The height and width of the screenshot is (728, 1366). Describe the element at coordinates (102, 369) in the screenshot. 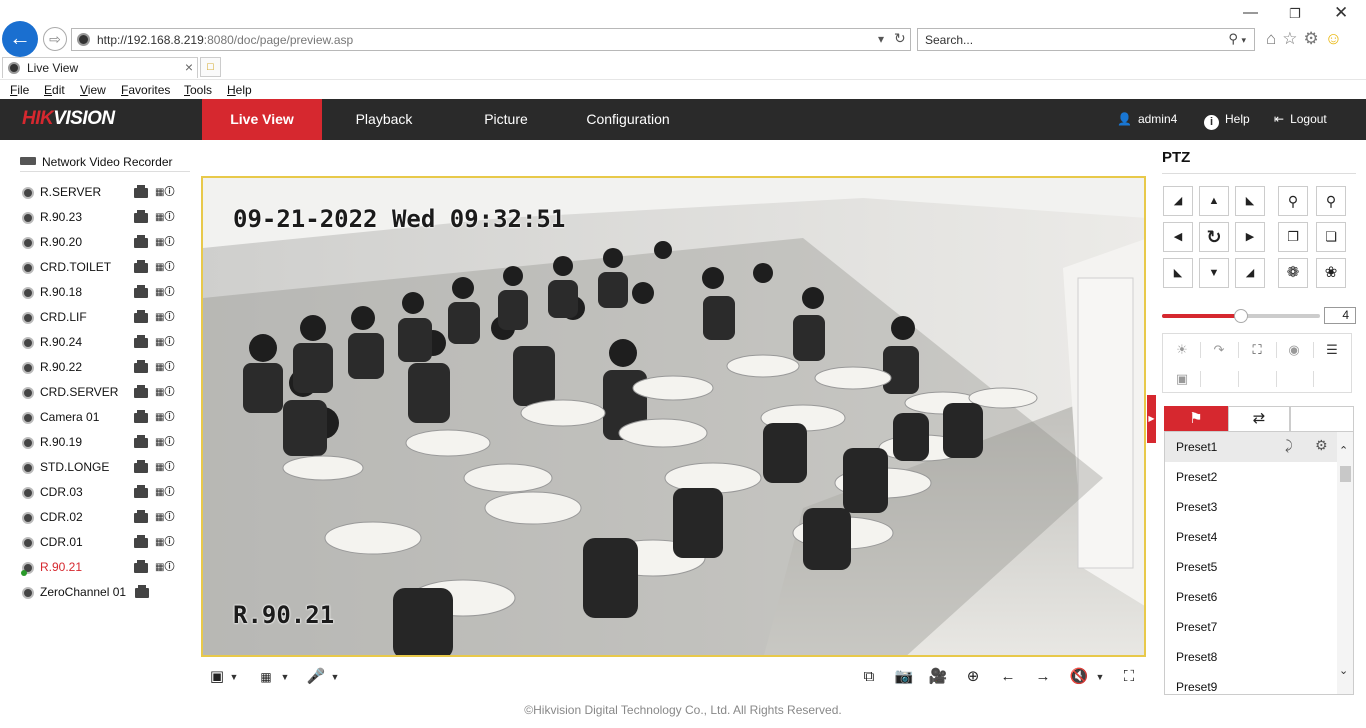

I see `camera-item: R.90.22 ▦ⓘ` at that location.